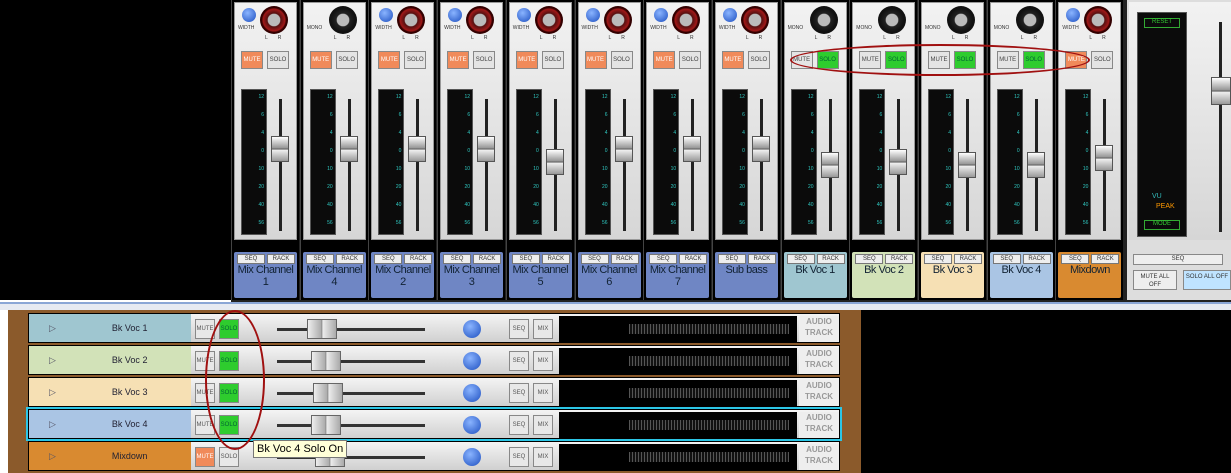 The width and height of the screenshot is (1231, 473). Describe the element at coordinates (609, 276) in the screenshot. I see `channel-name: Mix Channel 6` at that location.